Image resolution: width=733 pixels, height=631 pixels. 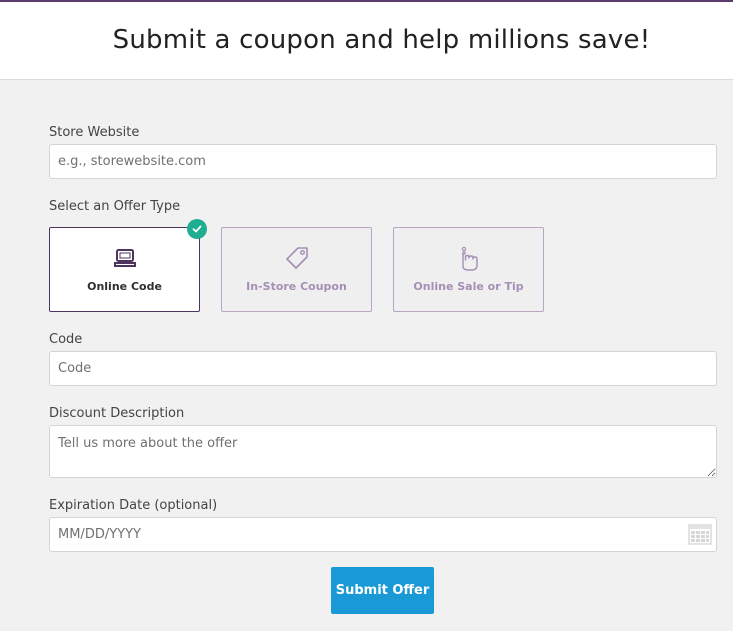 I want to click on code-input, so click(x=383, y=368).